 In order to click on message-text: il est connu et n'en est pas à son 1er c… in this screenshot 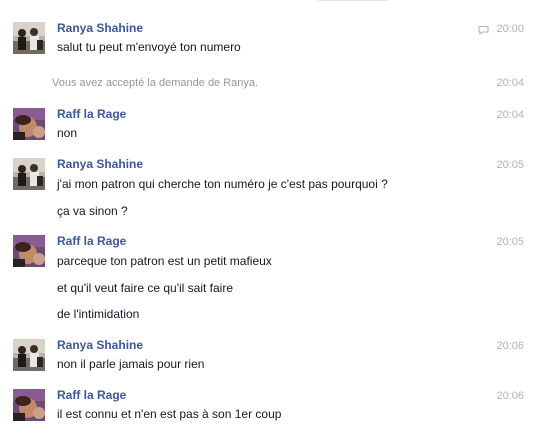, I will do `click(169, 414)`.